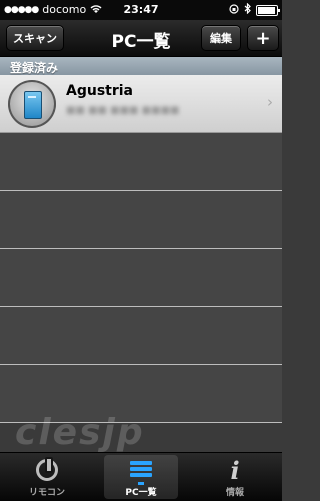 This screenshot has height=501, width=320. I want to click on edit-button: 編集, so click(221, 38).